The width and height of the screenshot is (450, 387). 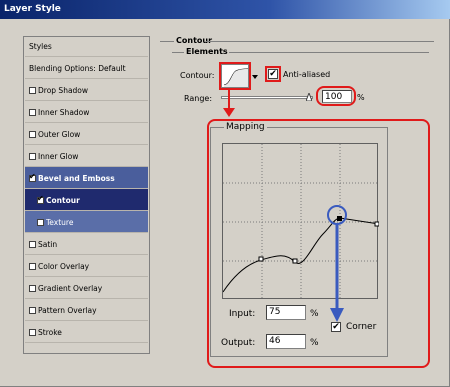 I want to click on mapping-title: Mapping, so click(x=245, y=127).